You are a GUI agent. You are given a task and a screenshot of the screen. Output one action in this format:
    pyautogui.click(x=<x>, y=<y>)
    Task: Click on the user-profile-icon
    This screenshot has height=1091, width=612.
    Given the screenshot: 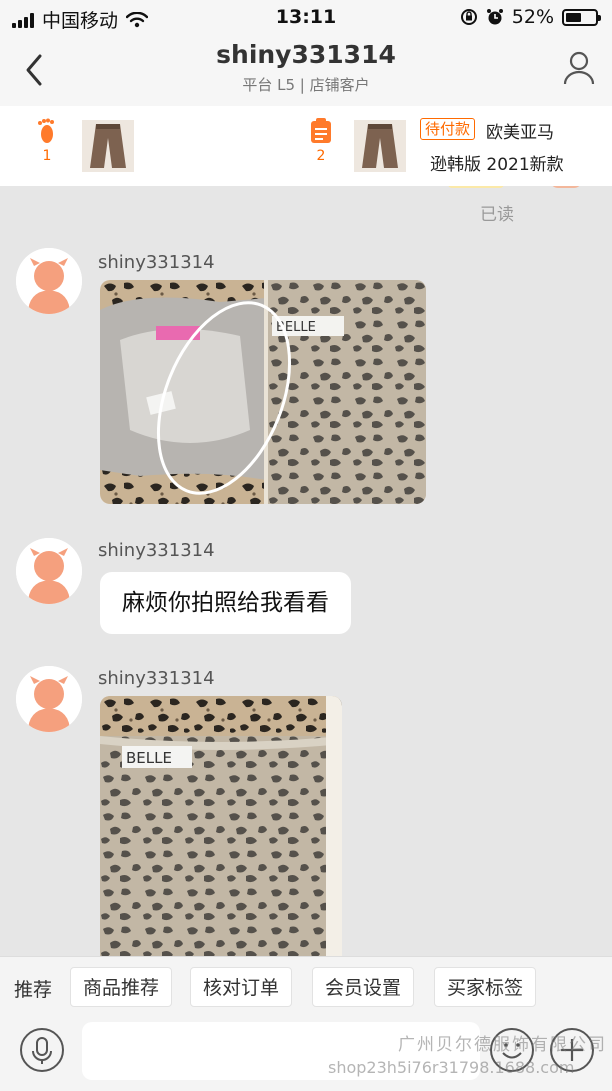 What is the action you would take?
    pyautogui.click(x=579, y=68)
    